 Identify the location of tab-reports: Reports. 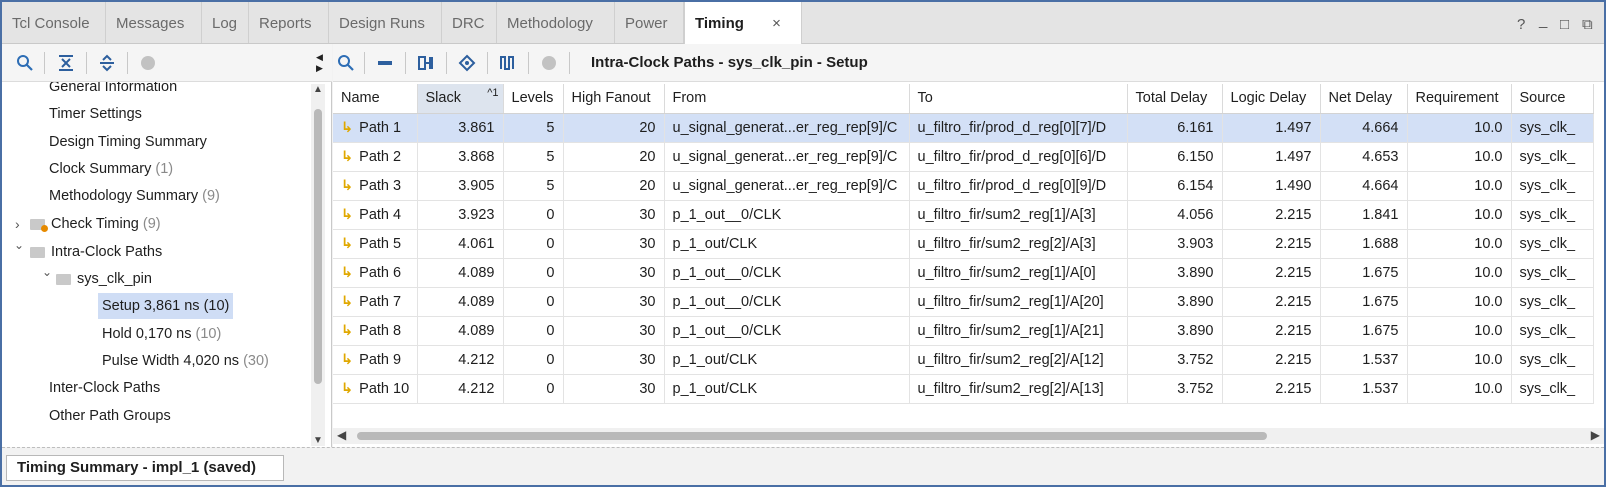
(289, 22).